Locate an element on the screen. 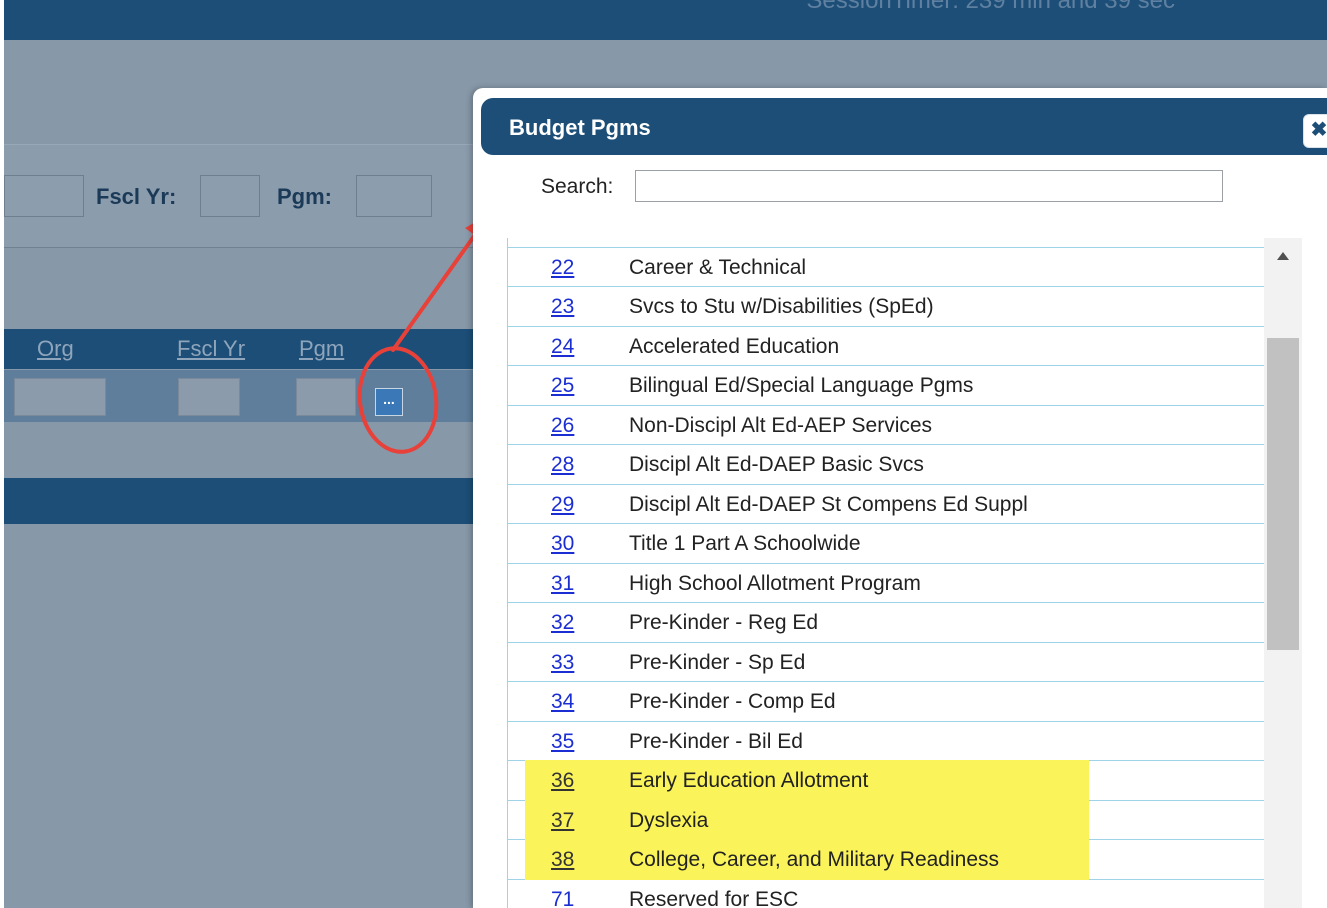  program-code-link: 36 is located at coordinates (562, 781).